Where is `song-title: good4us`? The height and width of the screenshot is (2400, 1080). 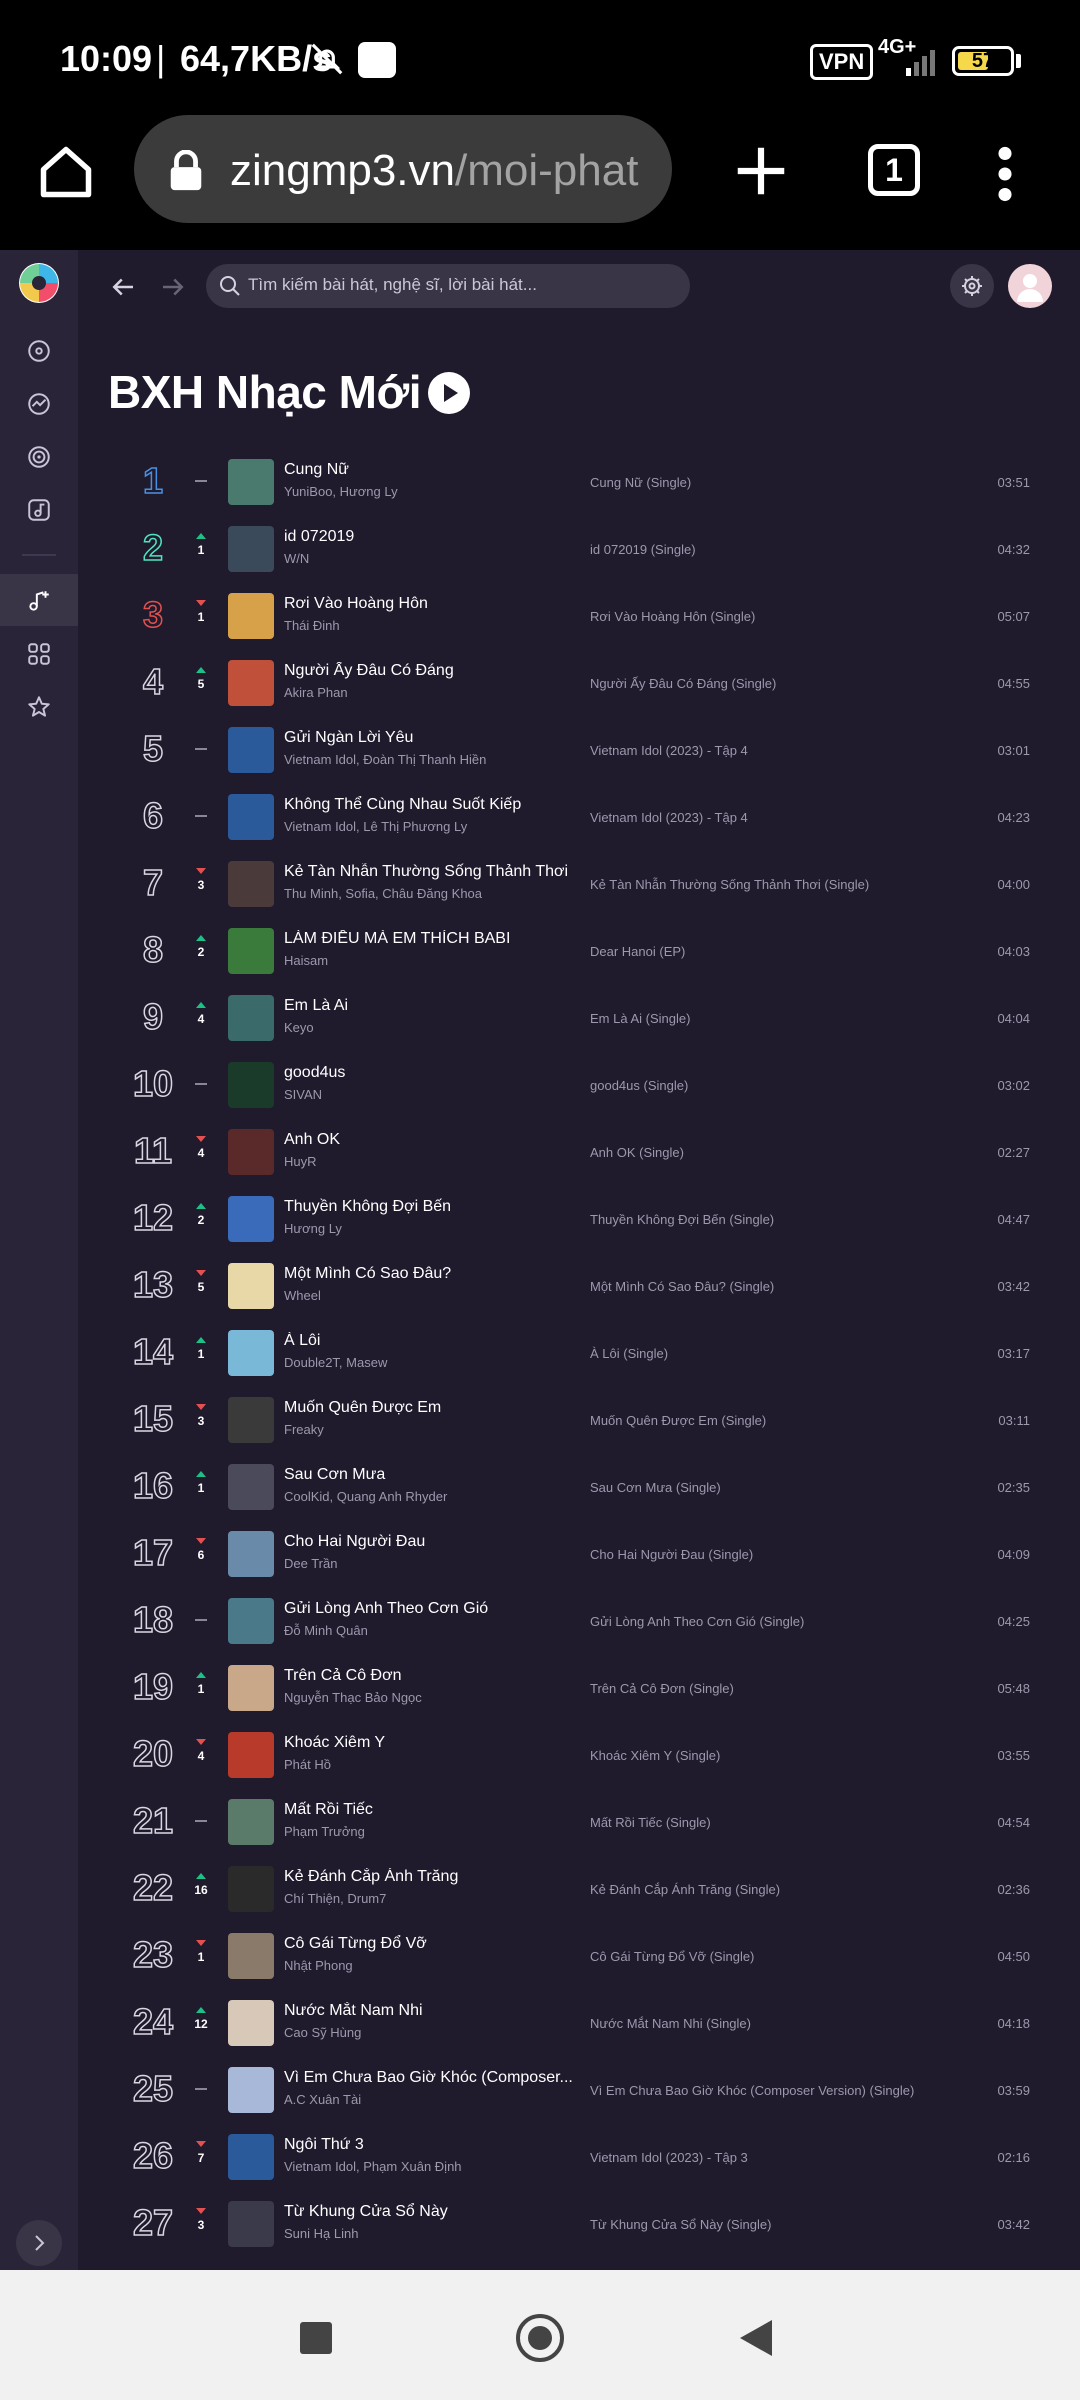
song-title: good4us is located at coordinates (429, 1073).